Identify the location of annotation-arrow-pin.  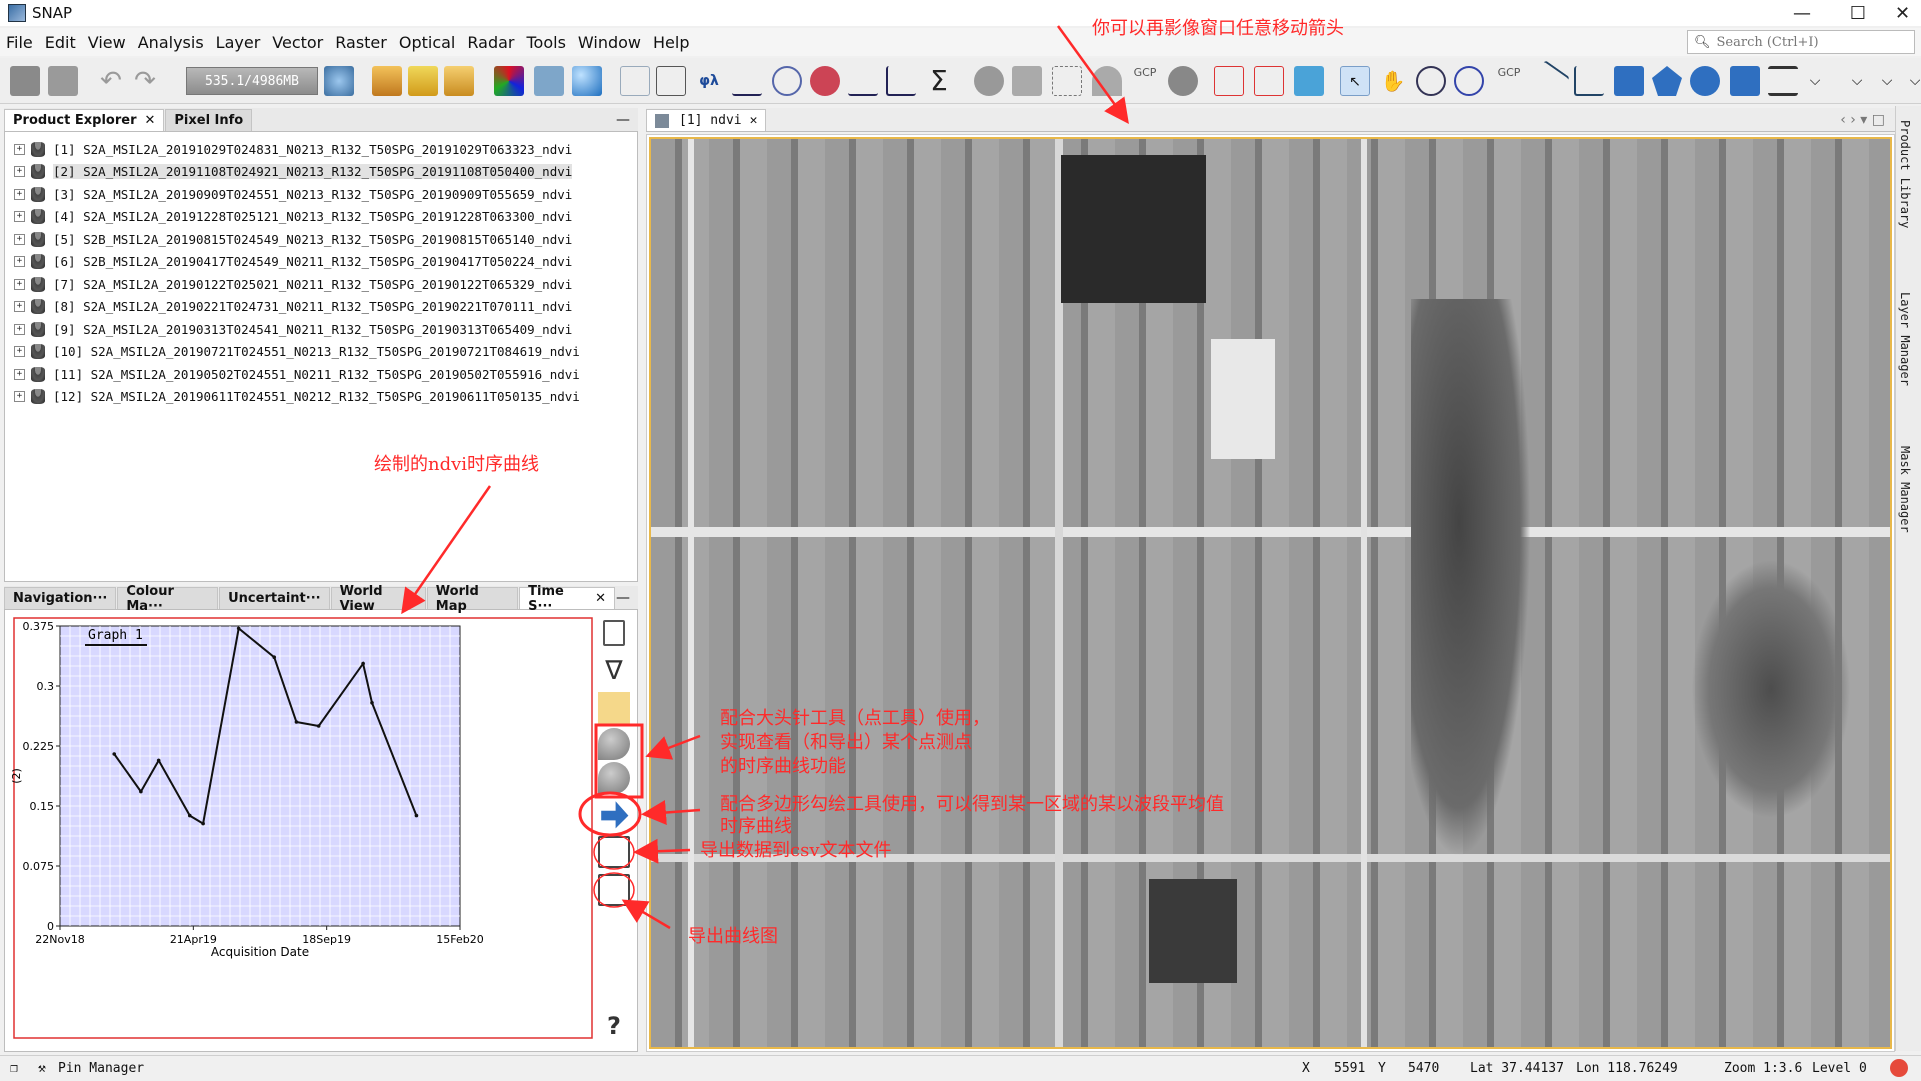
(673, 747).